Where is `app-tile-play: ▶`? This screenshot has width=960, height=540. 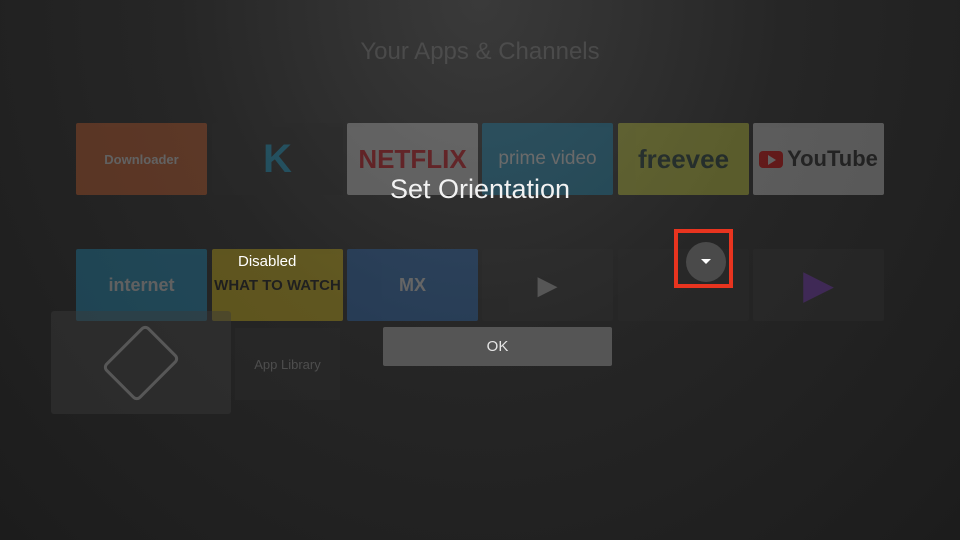
app-tile-play: ▶ is located at coordinates (547, 285).